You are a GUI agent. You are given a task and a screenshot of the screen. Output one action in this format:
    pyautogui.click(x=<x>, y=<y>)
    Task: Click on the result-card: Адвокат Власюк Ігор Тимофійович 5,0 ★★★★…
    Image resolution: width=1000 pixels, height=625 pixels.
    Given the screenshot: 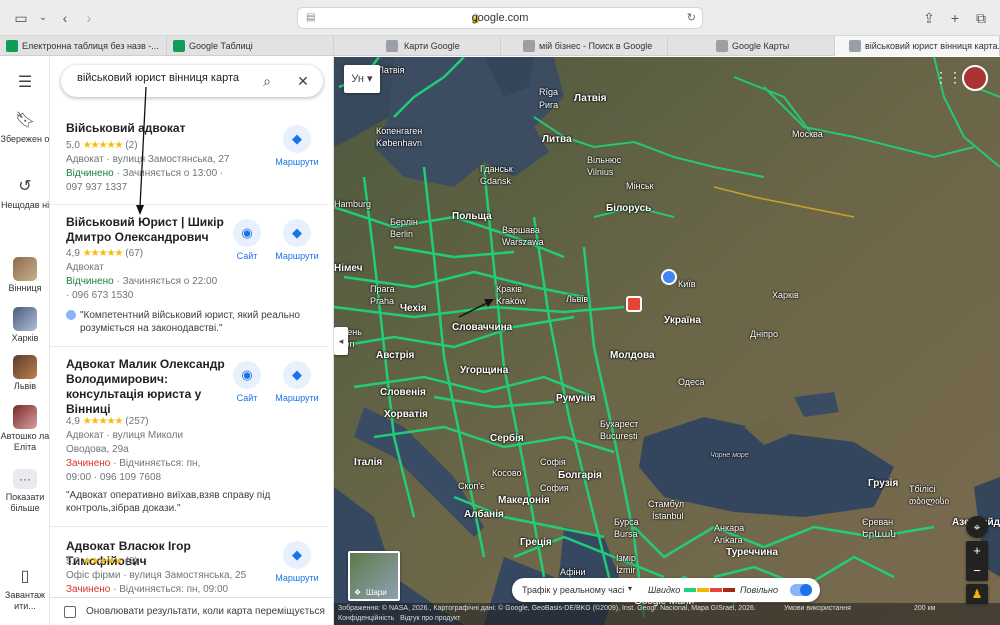 What is the action you would take?
    pyautogui.click(x=189, y=562)
    